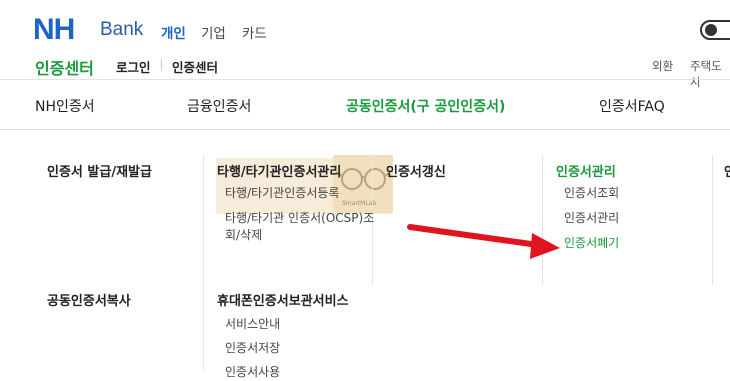 The width and height of the screenshot is (730, 381). I want to click on menu-cert-use: 인증서사용, so click(252, 372).